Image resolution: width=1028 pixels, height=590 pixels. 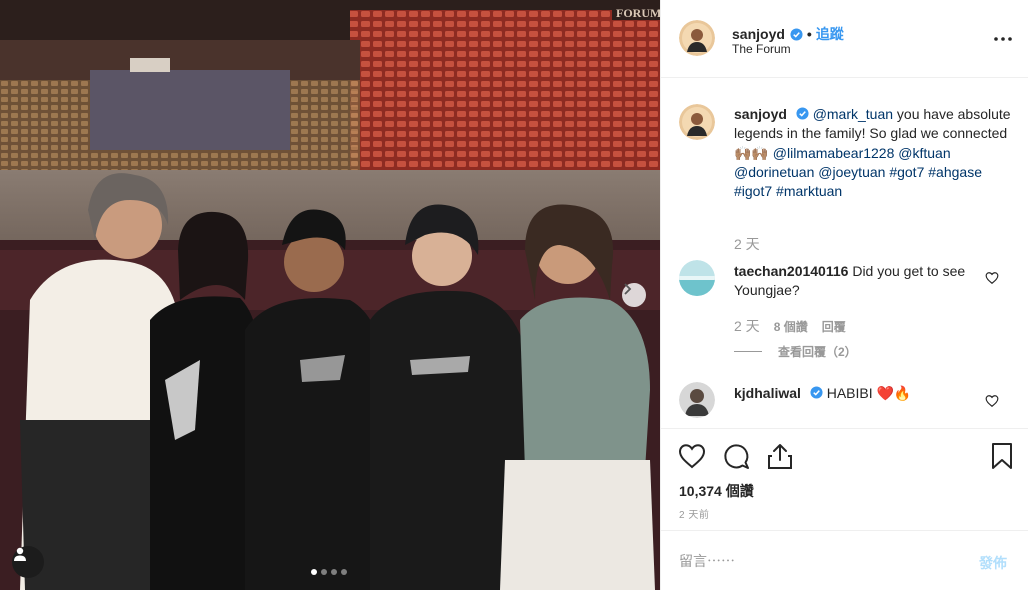 What do you see at coordinates (844, 479) in the screenshot?
I see `post-actions: 10,374 個讚 2 天前` at bounding box center [844, 479].